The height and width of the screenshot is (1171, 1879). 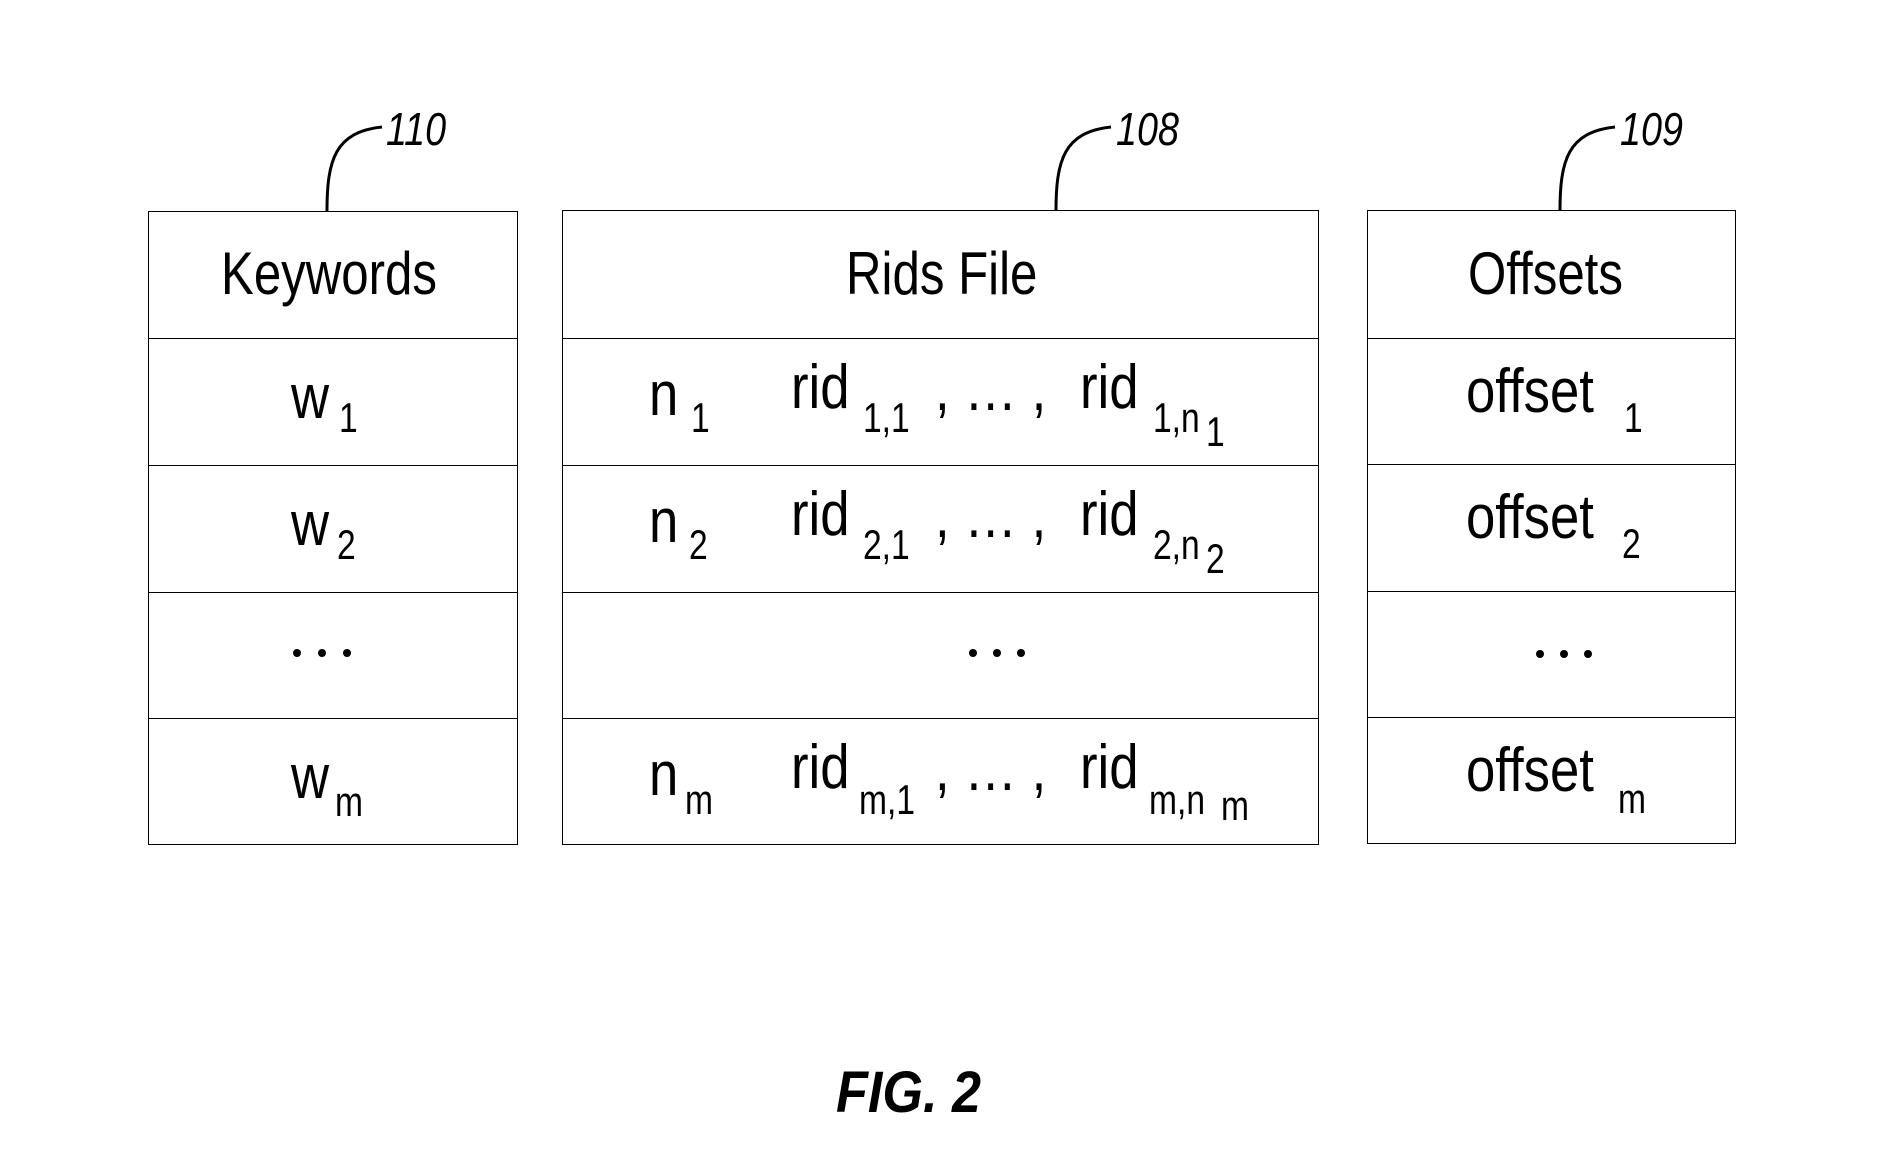 What do you see at coordinates (1177, 799) in the screenshot?
I see `rid-last-subscript: m,n` at bounding box center [1177, 799].